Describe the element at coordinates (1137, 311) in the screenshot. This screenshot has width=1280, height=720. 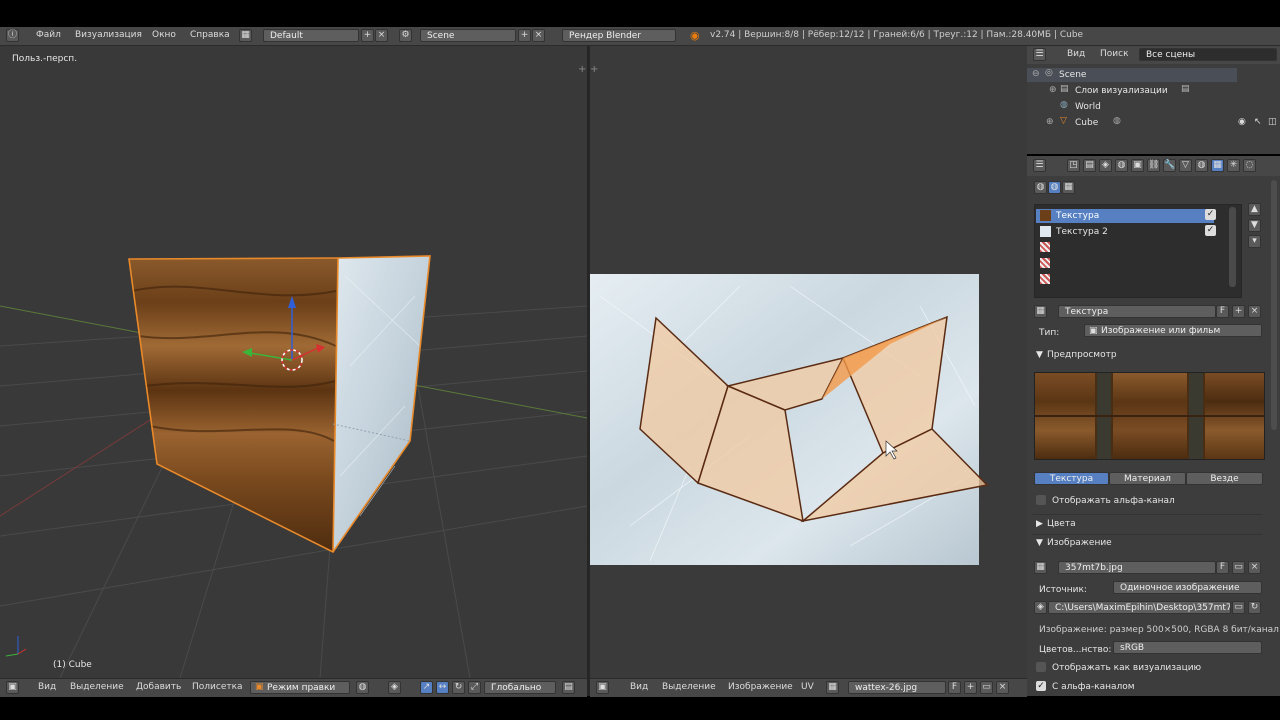
I see `texture-name-field: Текстура` at that location.